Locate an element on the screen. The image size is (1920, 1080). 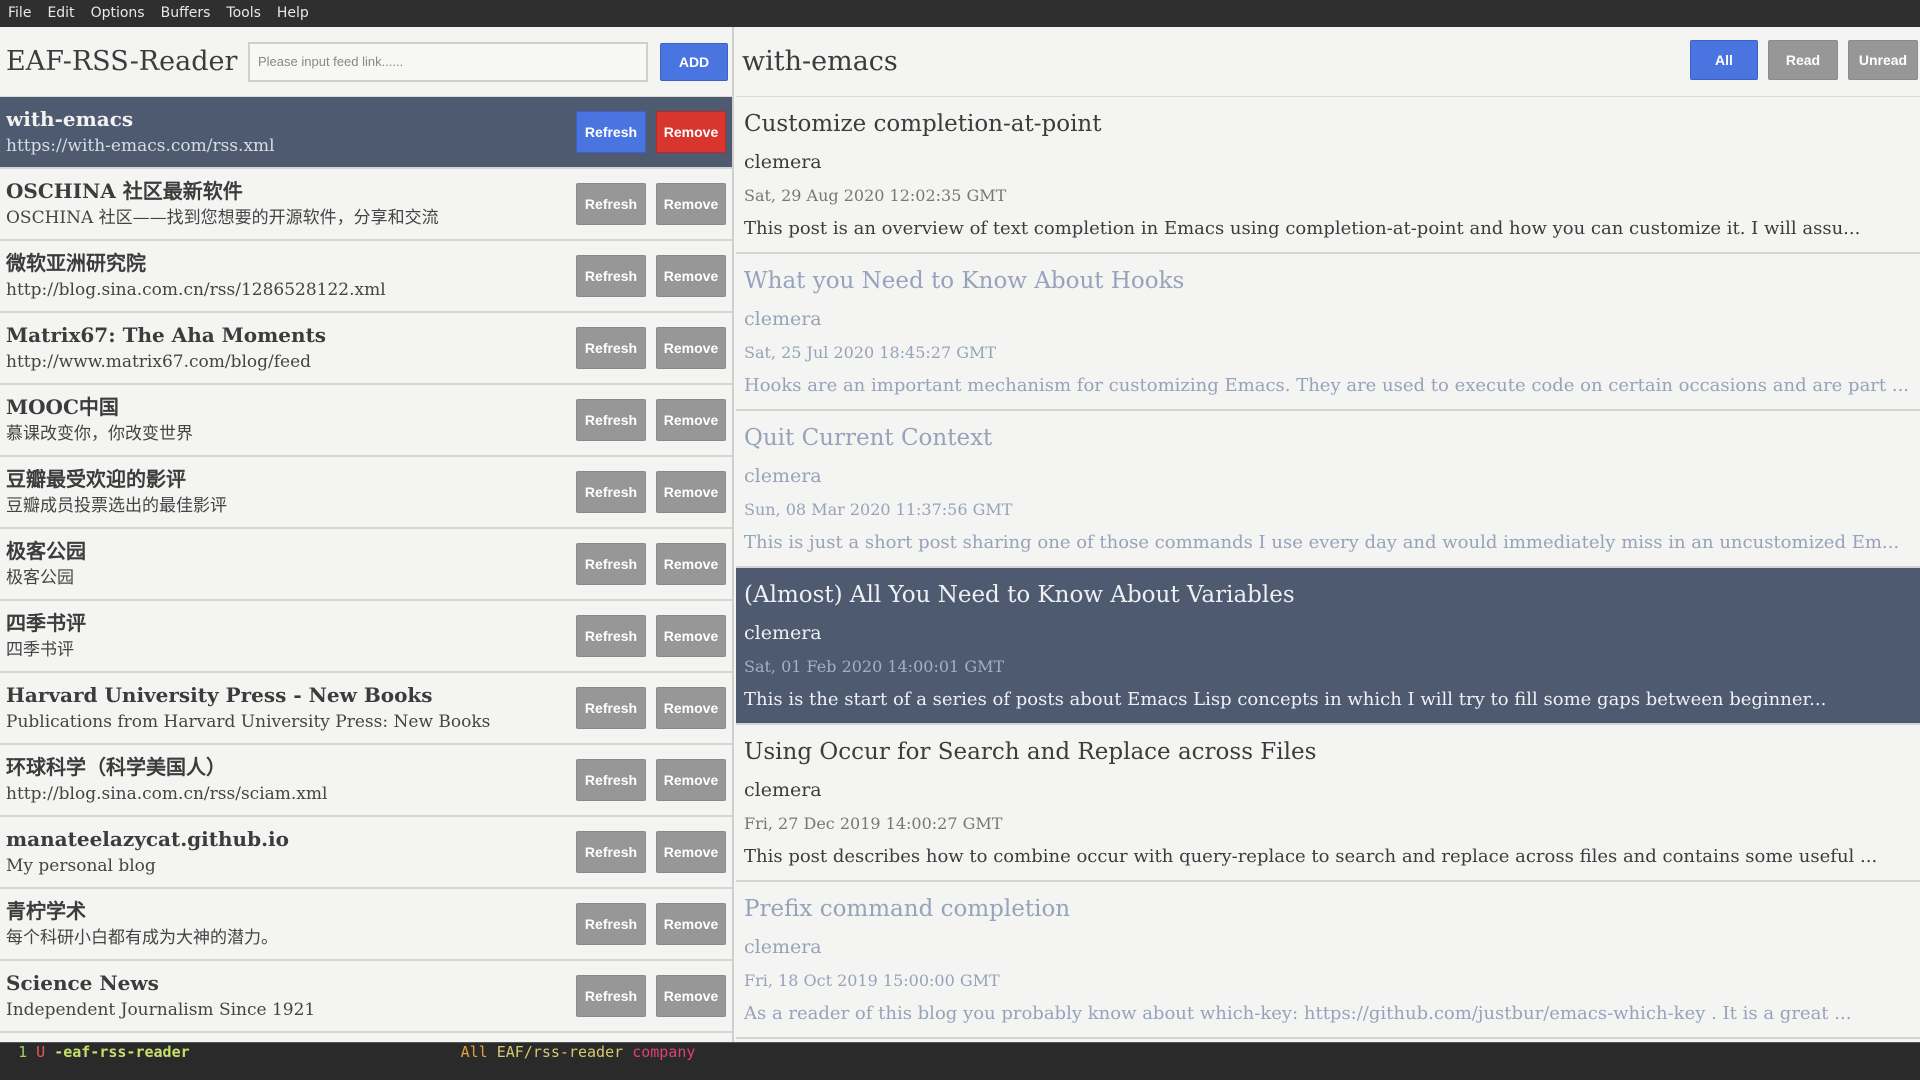
article-date: Fri, 18 Oct 2019 15:00:00 GMT is located at coordinates (872, 980).